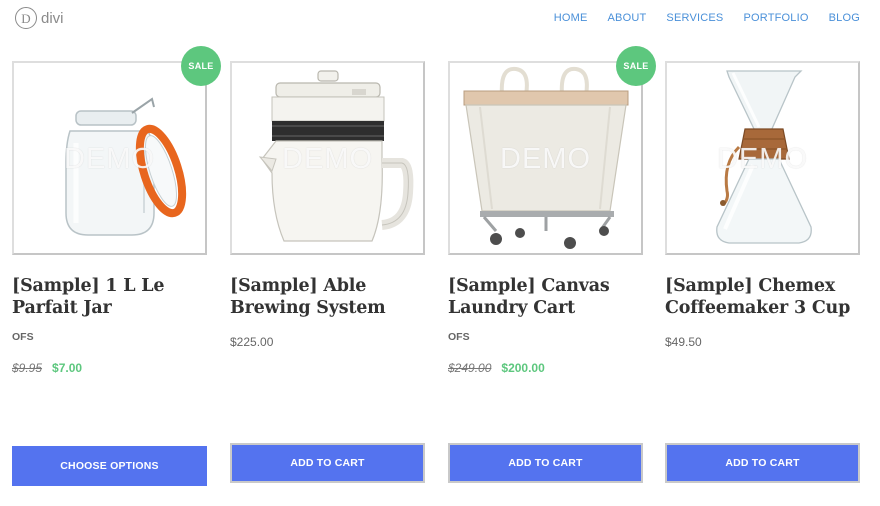  What do you see at coordinates (47, 368) in the screenshot?
I see `price-row: $9.95 $7.00` at bounding box center [47, 368].